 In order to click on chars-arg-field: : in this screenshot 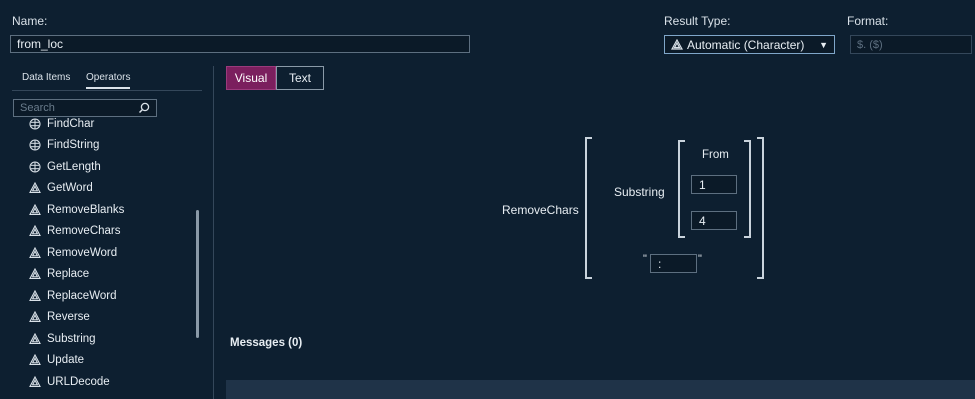, I will do `click(673, 263)`.